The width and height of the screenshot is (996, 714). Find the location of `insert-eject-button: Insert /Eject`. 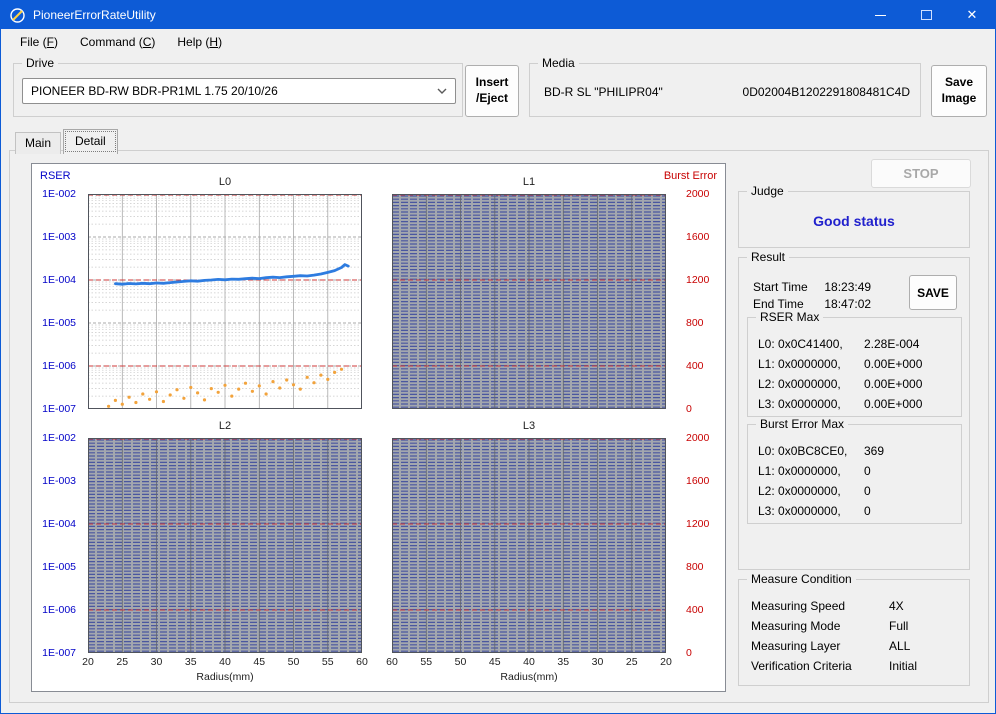

insert-eject-button: Insert /Eject is located at coordinates (492, 91).